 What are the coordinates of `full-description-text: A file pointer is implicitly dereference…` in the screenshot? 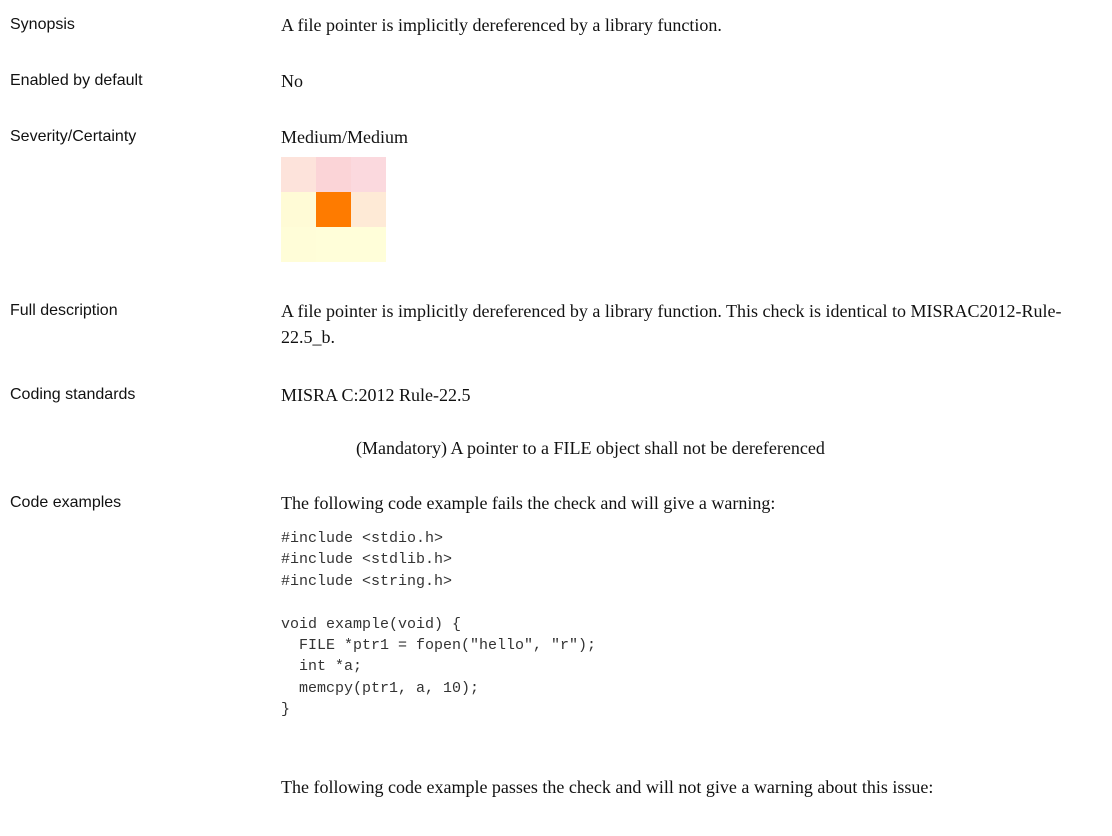 It's located at (671, 324).